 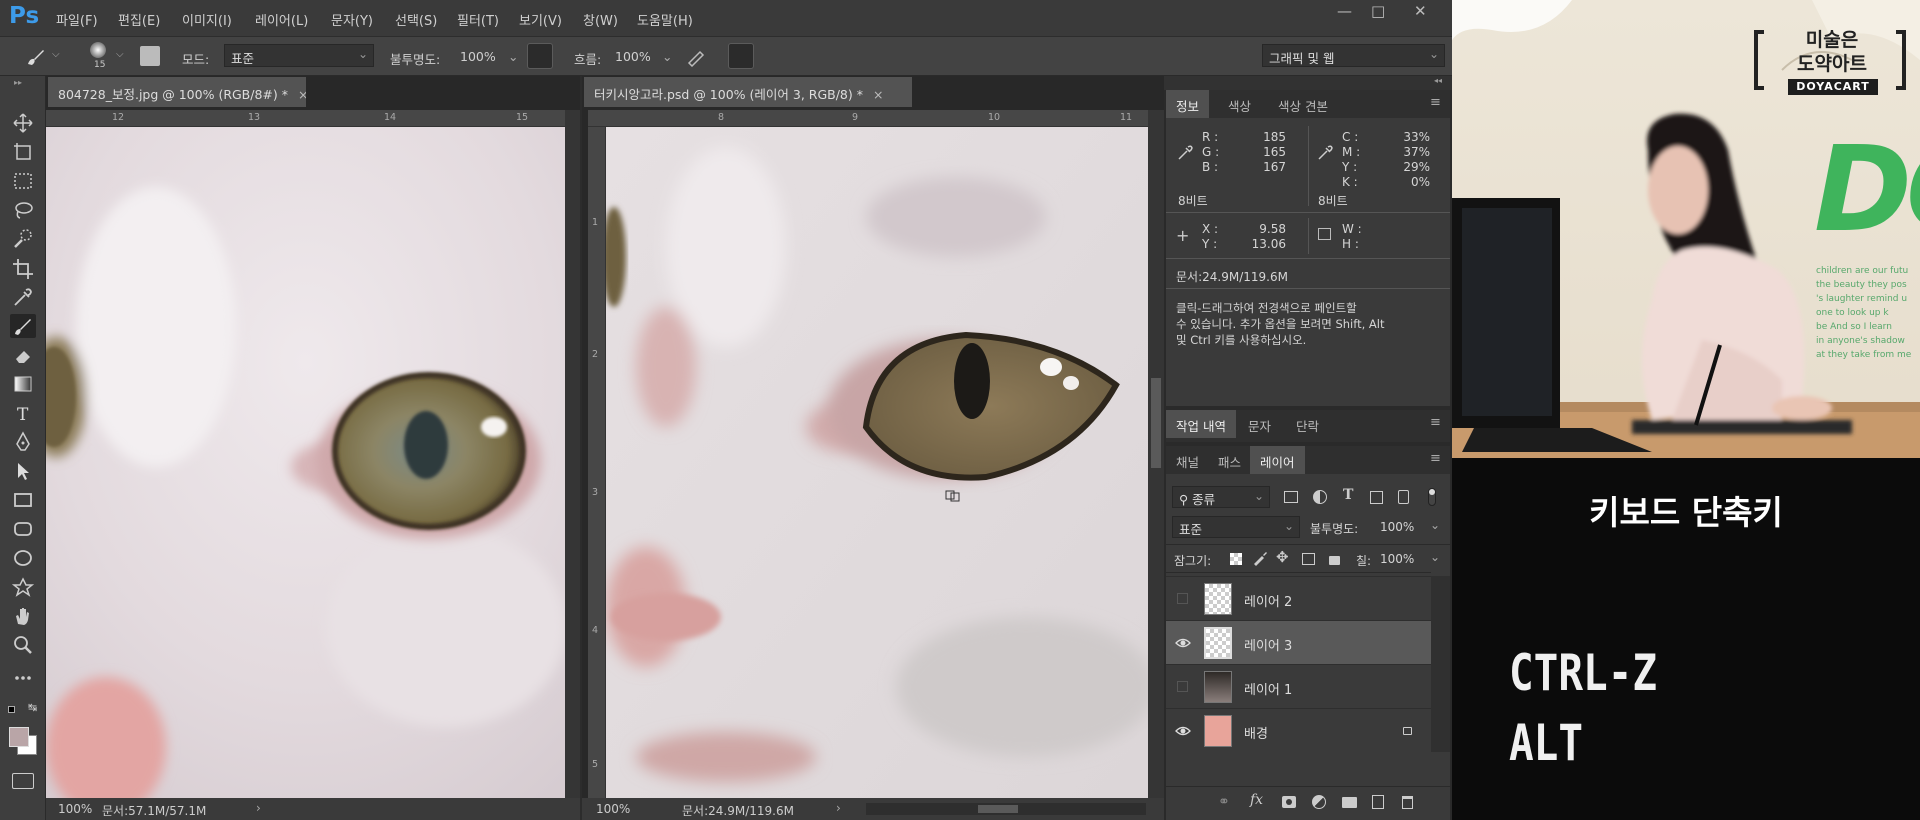 What do you see at coordinates (1353, 55) in the screenshot?
I see `workspace-dropdown: 그래픽 및 웹 ⌄` at bounding box center [1353, 55].